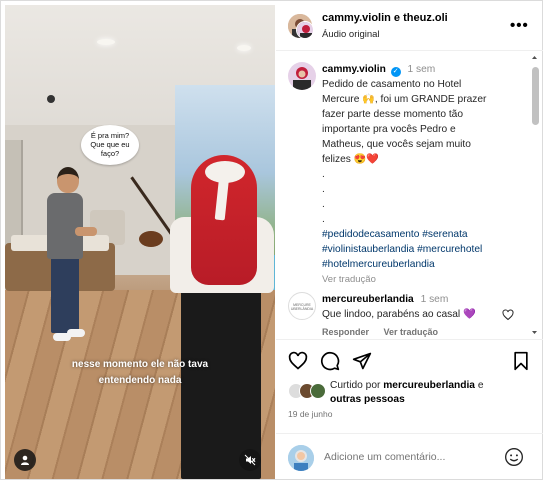 Image resolution: width=543 pixels, height=481 pixels. I want to click on more-horizontal-icon: •••, so click(519, 25).